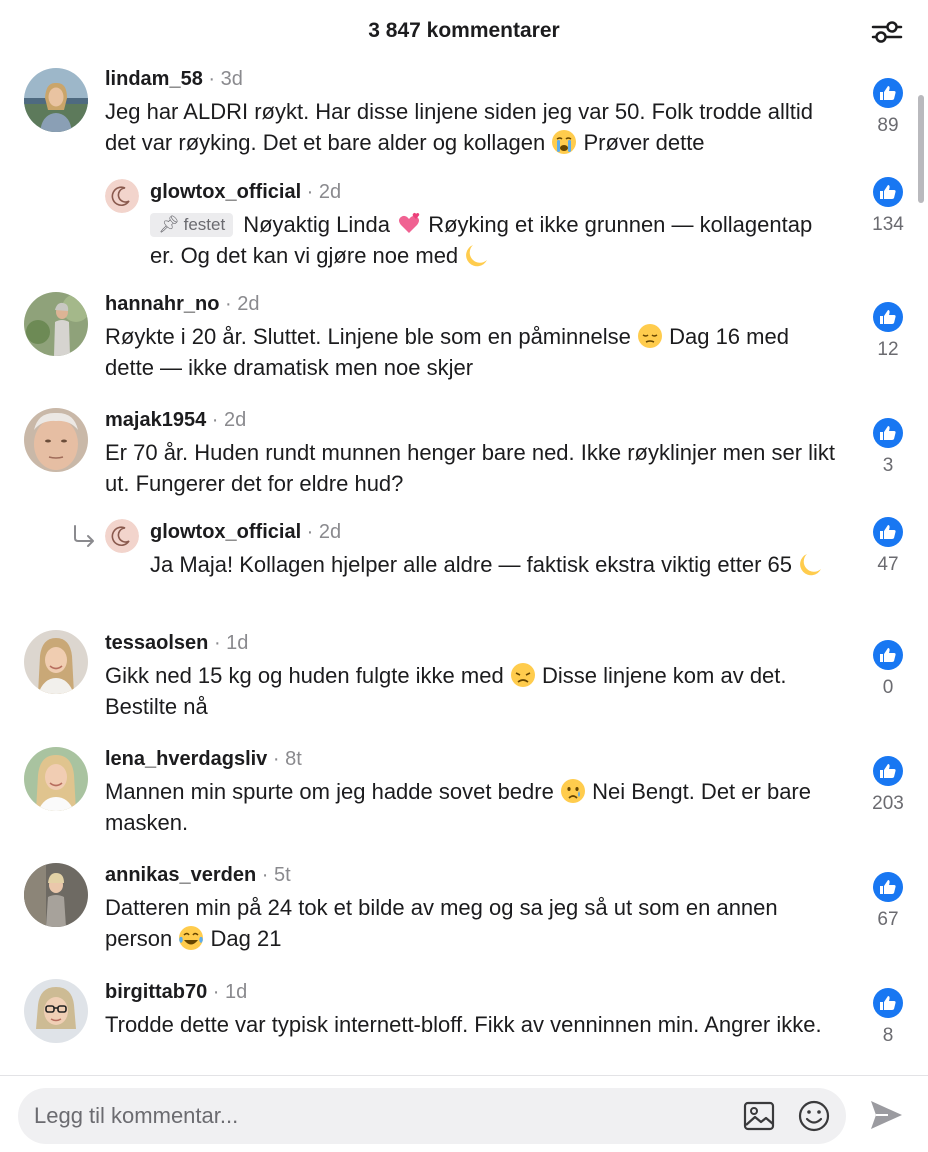 Image resolution: width=928 pixels, height=1152 pixels. Describe the element at coordinates (886, 1115) in the screenshot. I see `send-icon` at that location.